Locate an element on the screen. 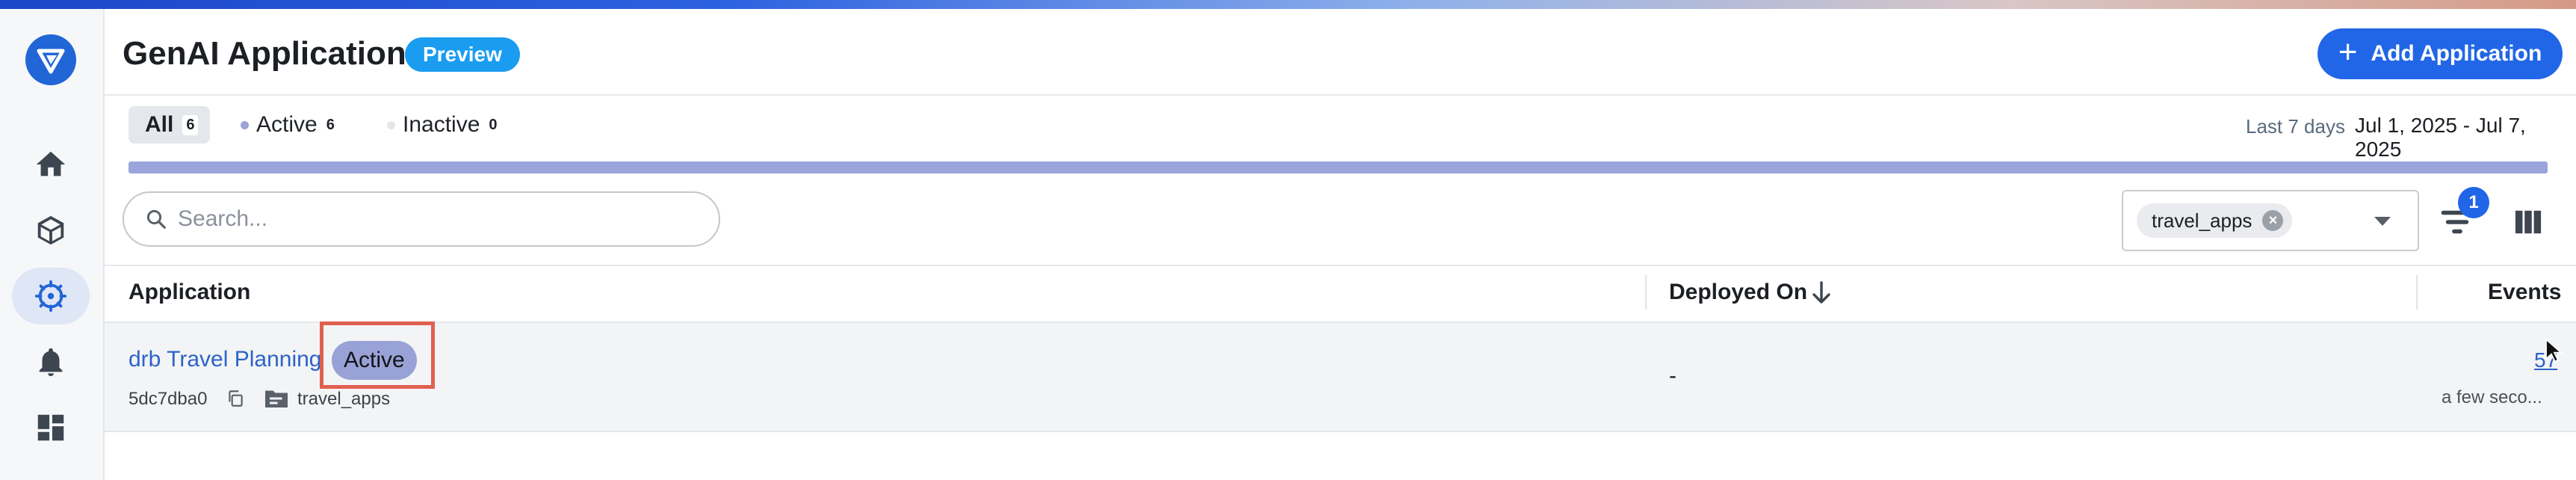  home-icon is located at coordinates (51, 163).